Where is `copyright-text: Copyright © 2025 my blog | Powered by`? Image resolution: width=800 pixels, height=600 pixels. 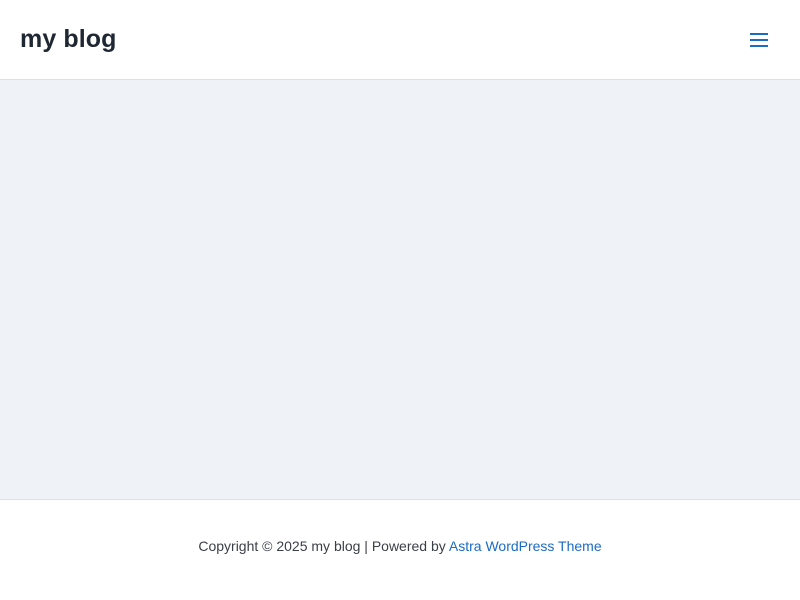 copyright-text: Copyright © 2025 my blog | Powered by is located at coordinates (323, 546).